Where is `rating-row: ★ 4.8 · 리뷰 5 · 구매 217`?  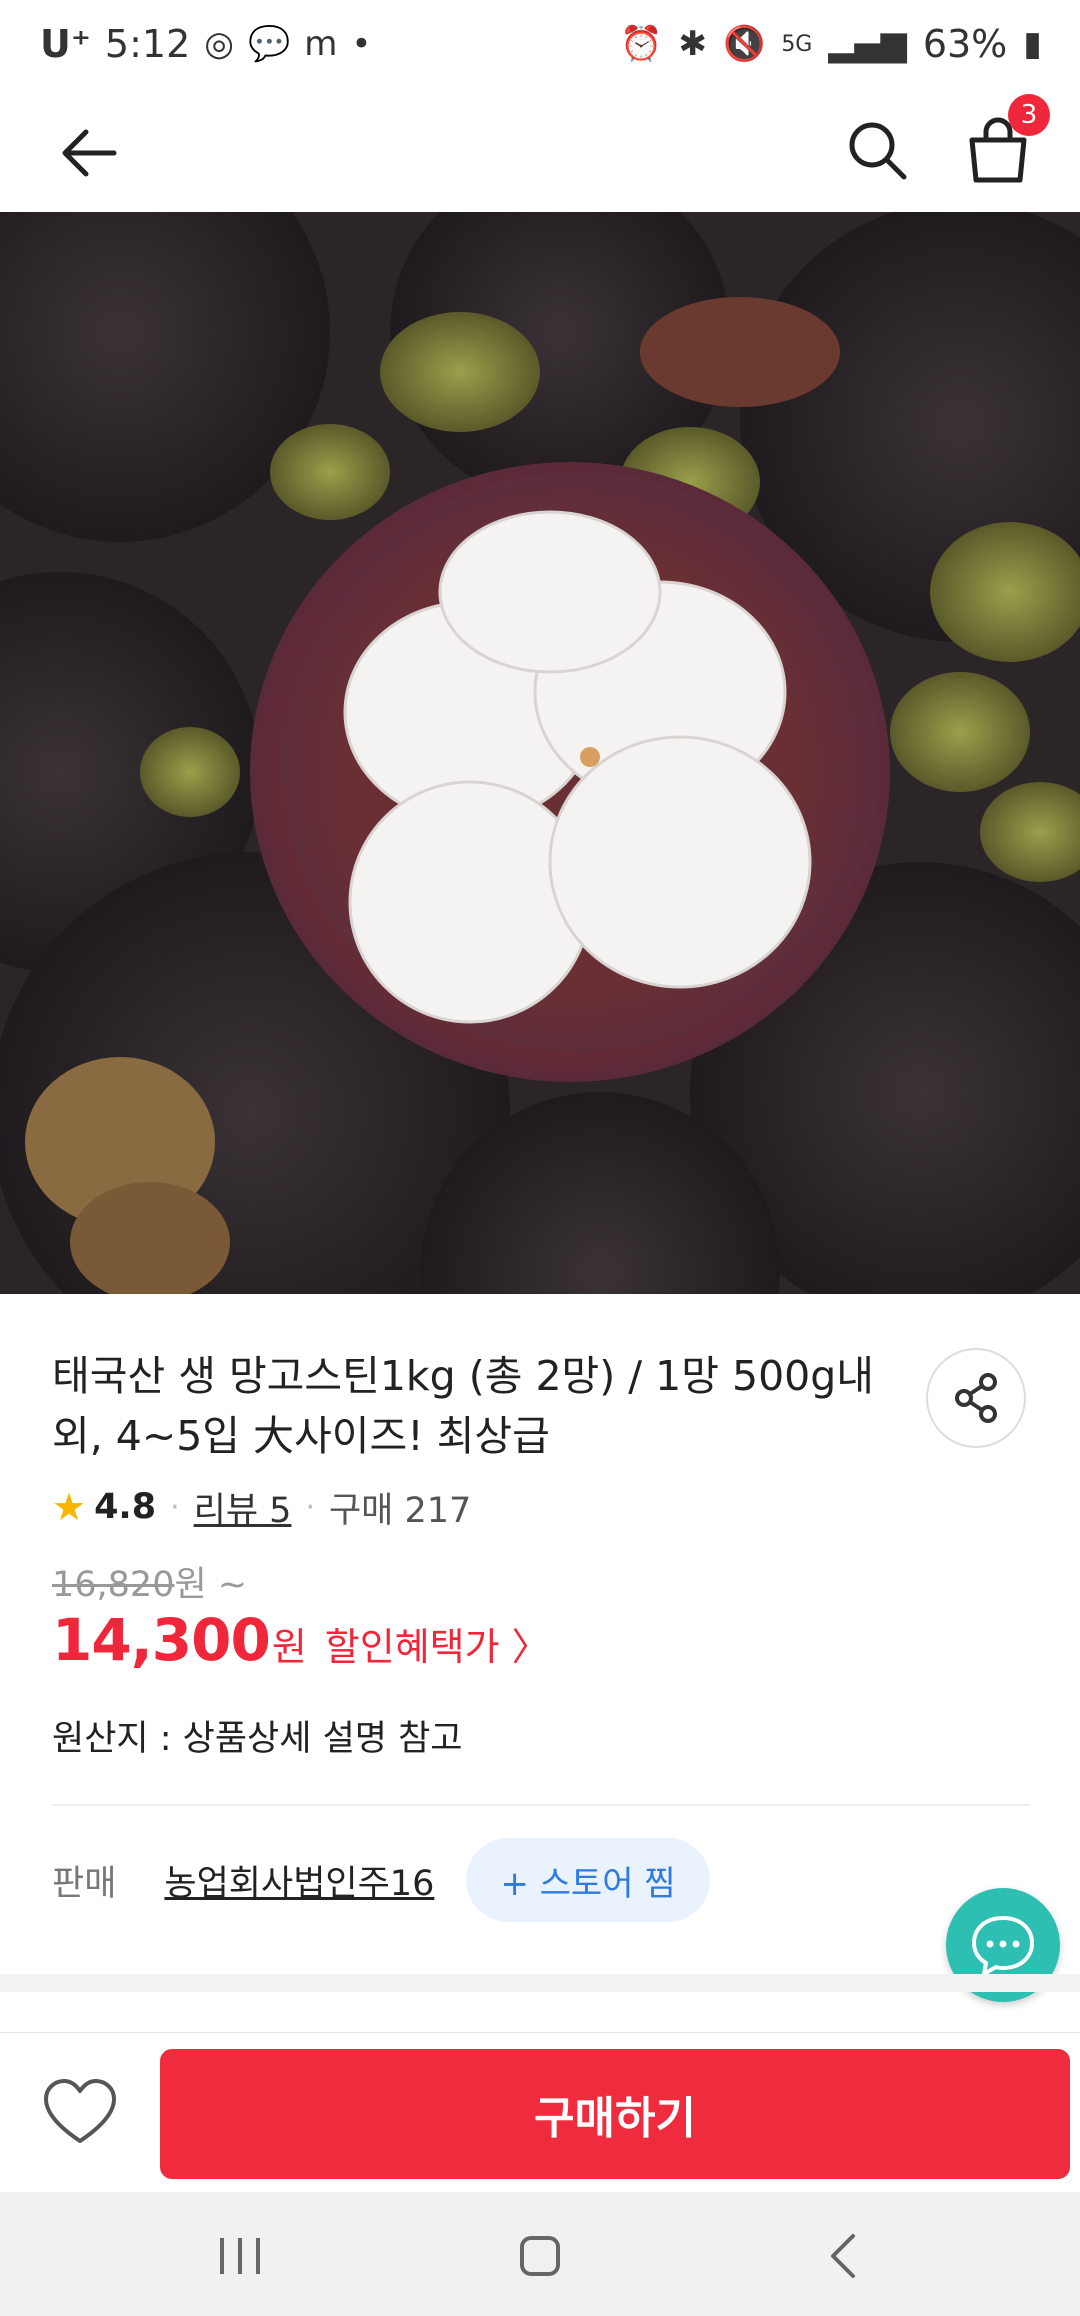
rating-row: ★ 4.8 · 리뷰 5 · 구매 217 is located at coordinates (261, 1507).